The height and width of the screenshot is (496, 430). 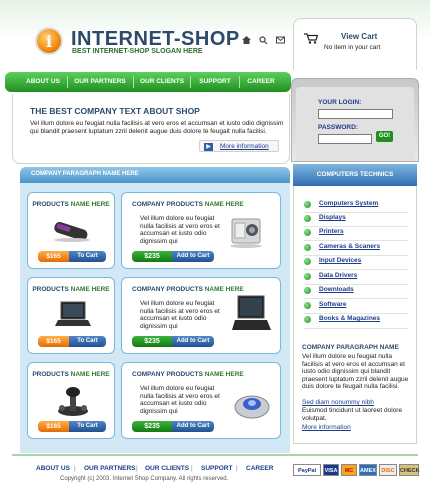 I want to click on more-information-button: ▶ More information, so click(x=239, y=146).